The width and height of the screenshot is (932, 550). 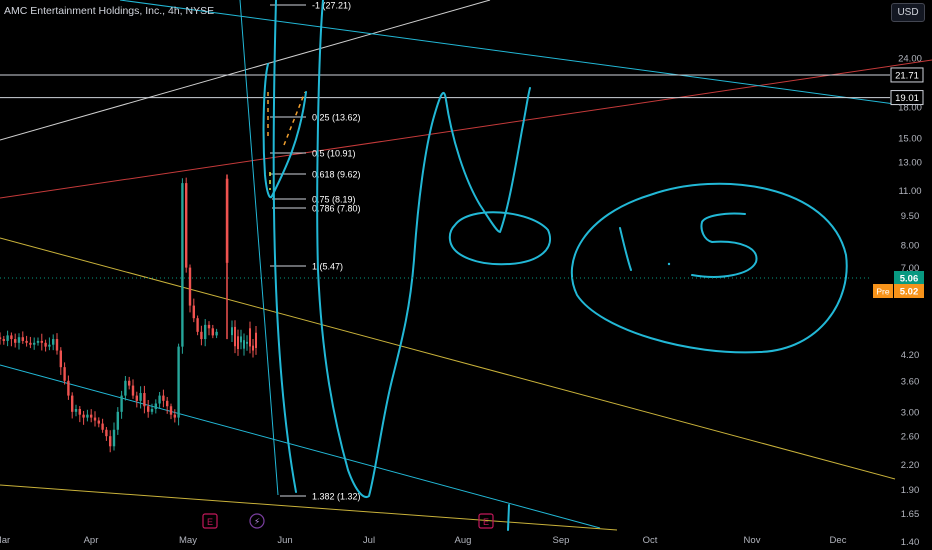 What do you see at coordinates (561, 540) in the screenshot?
I see `time-tick-label: Sep` at bounding box center [561, 540].